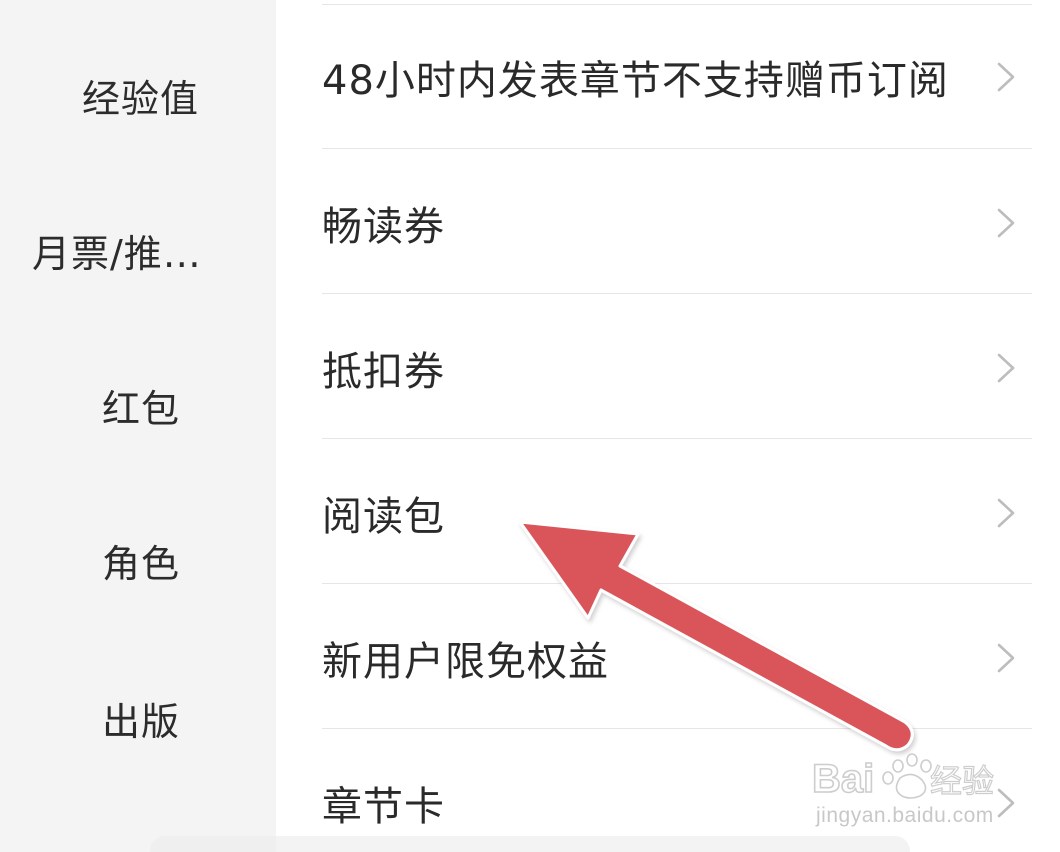  I want to click on list-item-label: 抵扣券, so click(383, 372).